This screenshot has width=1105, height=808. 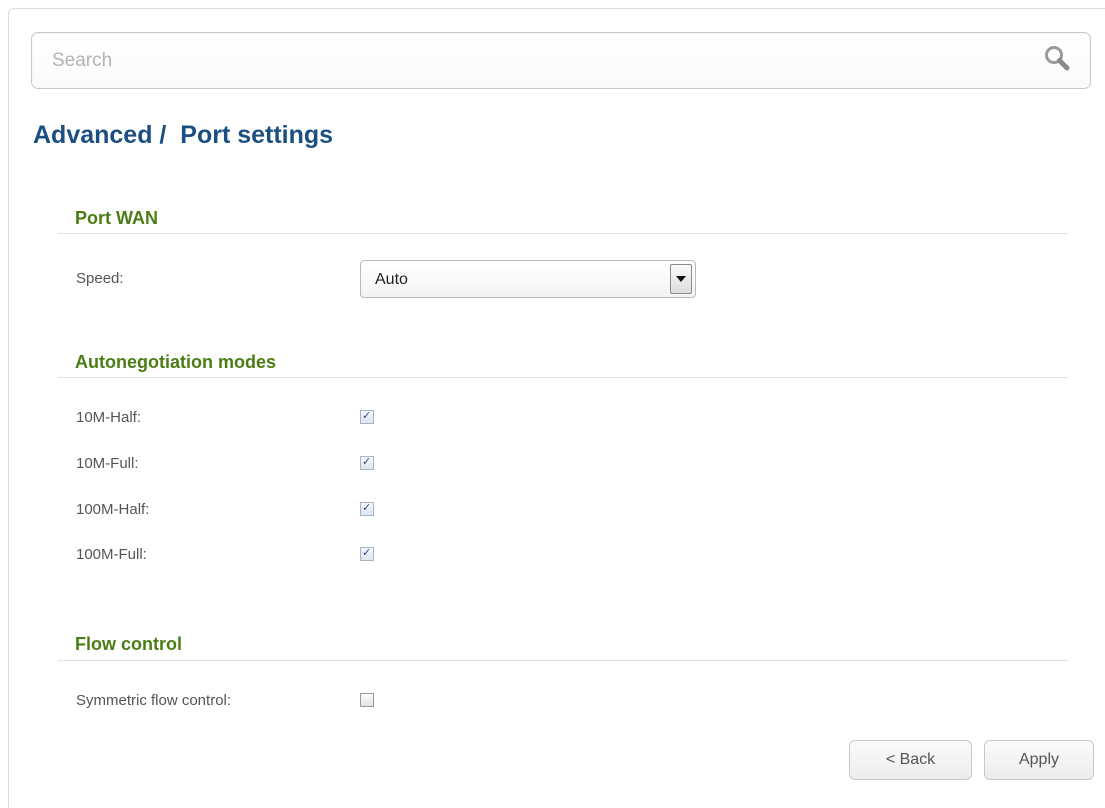 What do you see at coordinates (528, 279) in the screenshot?
I see `speed-select: Auto` at bounding box center [528, 279].